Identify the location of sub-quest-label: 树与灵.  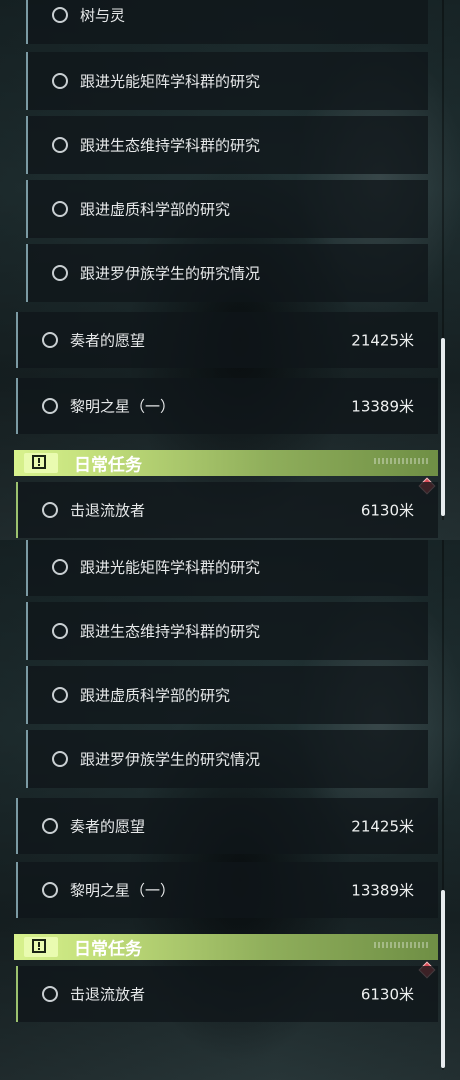
(103, 15).